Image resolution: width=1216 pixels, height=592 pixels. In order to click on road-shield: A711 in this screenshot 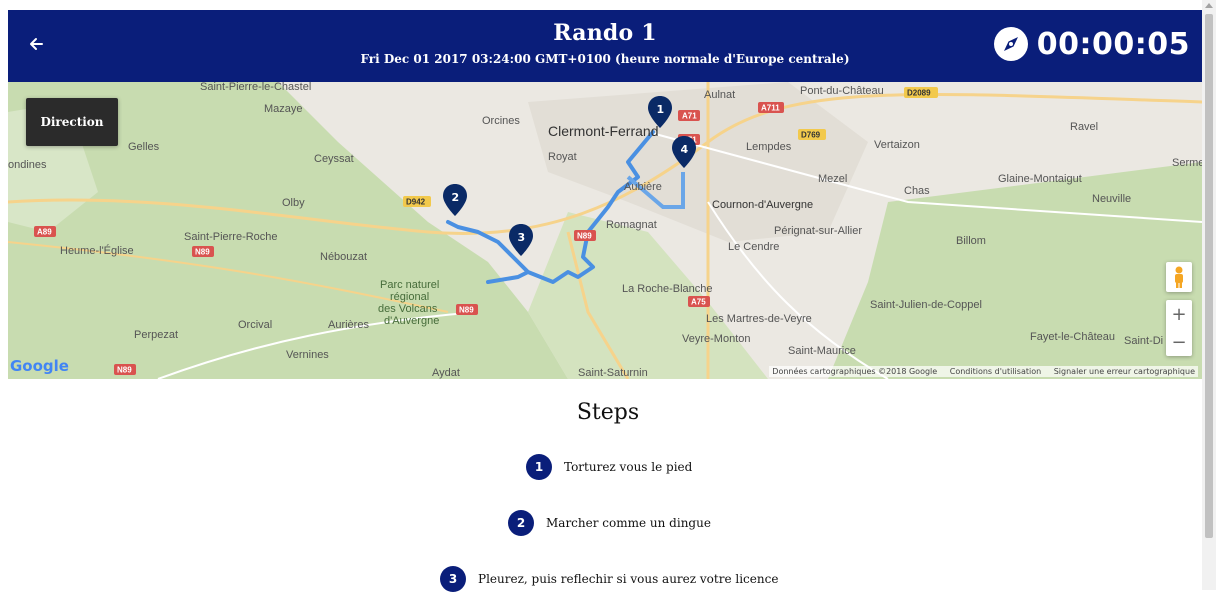, I will do `click(771, 107)`.